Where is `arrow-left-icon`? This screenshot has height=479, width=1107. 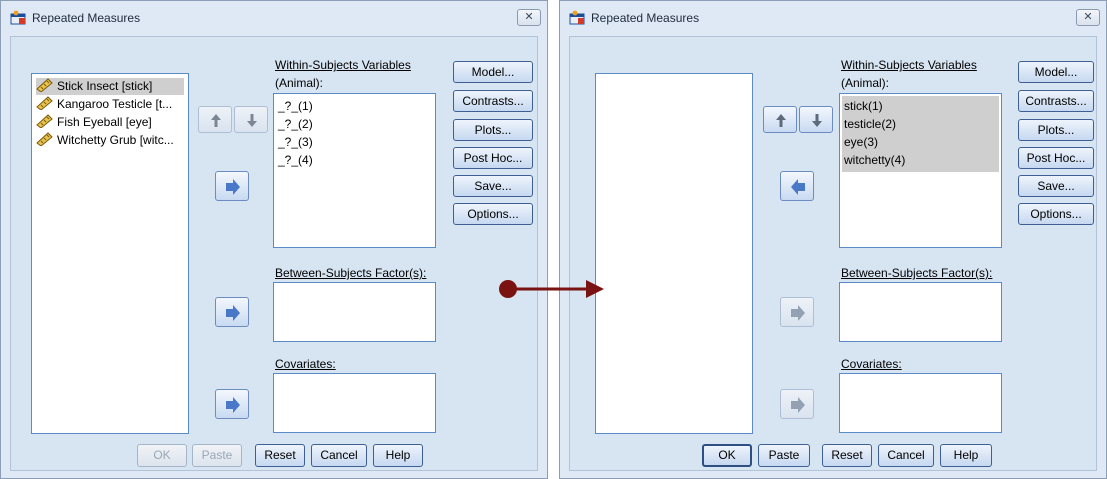 arrow-left-icon is located at coordinates (798, 187).